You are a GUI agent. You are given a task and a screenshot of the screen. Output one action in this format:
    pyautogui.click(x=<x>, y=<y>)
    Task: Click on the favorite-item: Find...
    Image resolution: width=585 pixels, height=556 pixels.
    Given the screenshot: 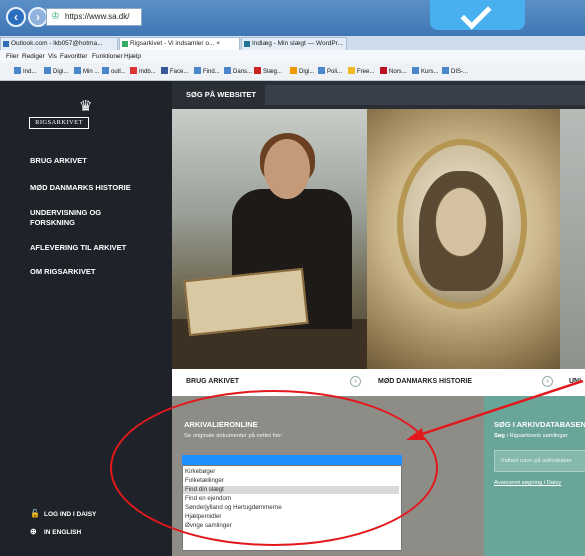 What is the action you would take?
    pyautogui.click(x=207, y=72)
    